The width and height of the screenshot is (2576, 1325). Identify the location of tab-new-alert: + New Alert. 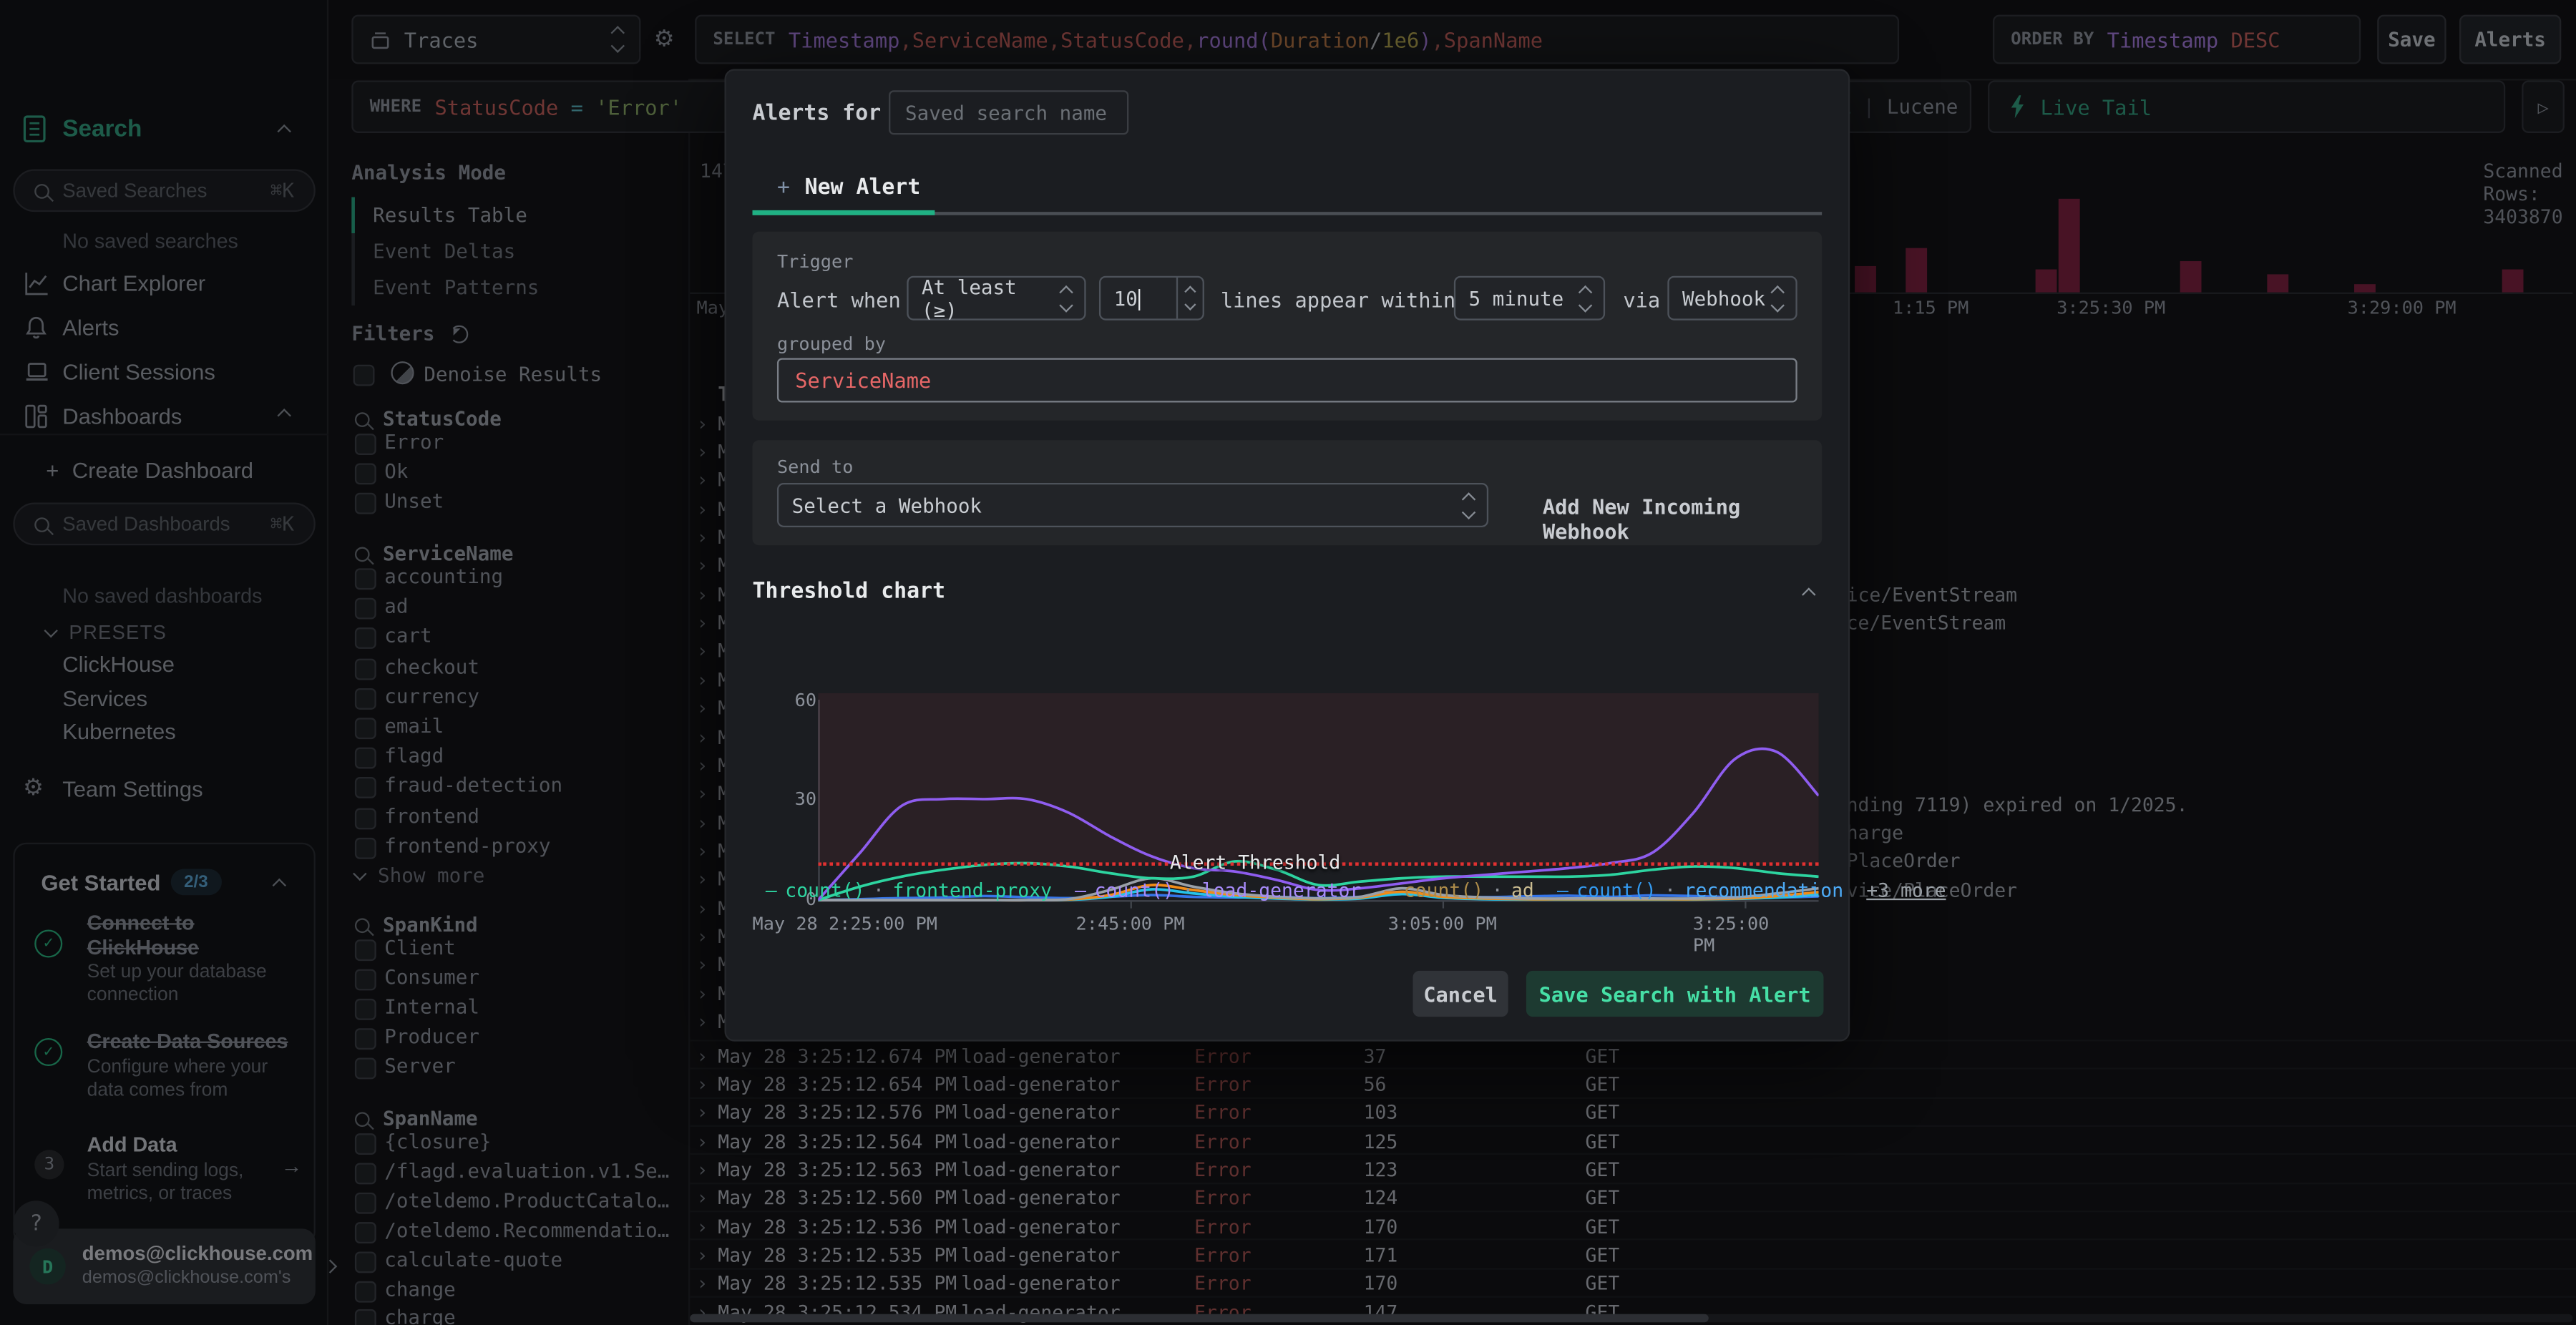
(848, 188).